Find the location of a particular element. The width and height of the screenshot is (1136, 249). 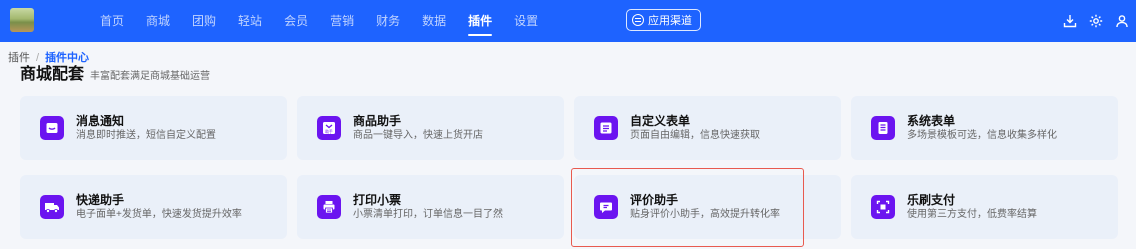

nav-member: 会员 is located at coordinates (296, 21).